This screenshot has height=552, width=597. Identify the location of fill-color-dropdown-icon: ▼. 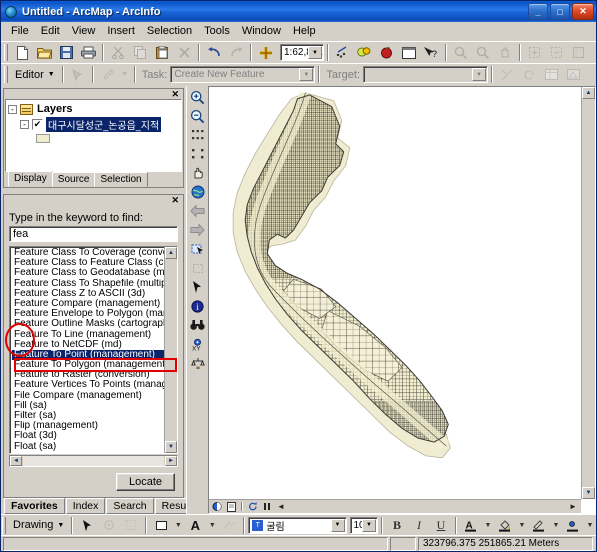
(522, 525).